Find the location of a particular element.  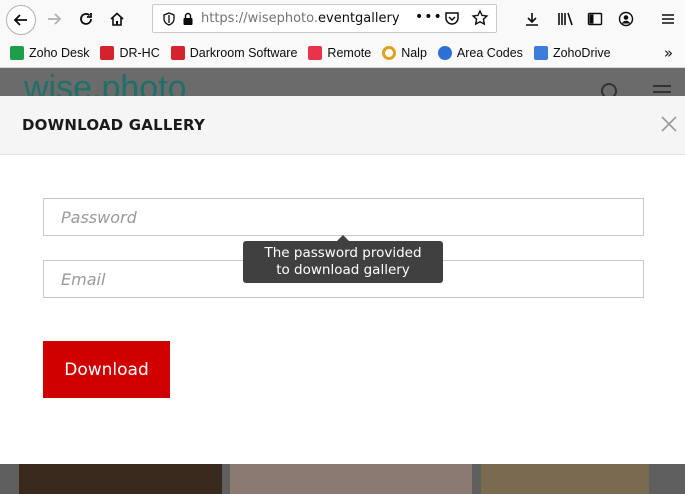

sidebar-button is located at coordinates (595, 19).